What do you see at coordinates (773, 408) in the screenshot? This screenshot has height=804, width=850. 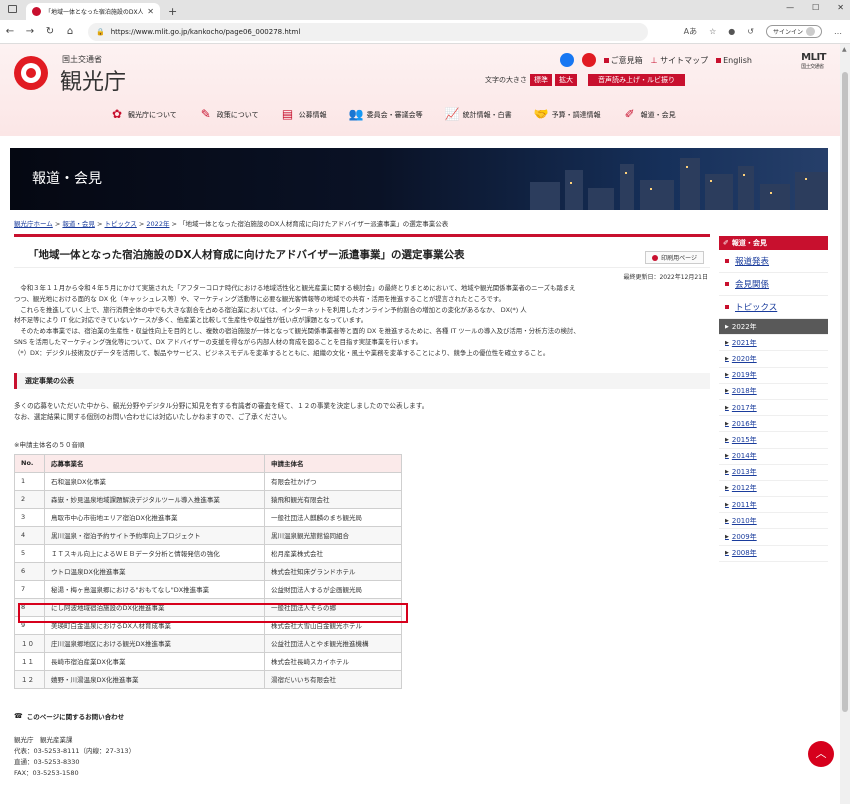 I see `sidebar-year-2017: ▶ 2017年` at bounding box center [773, 408].